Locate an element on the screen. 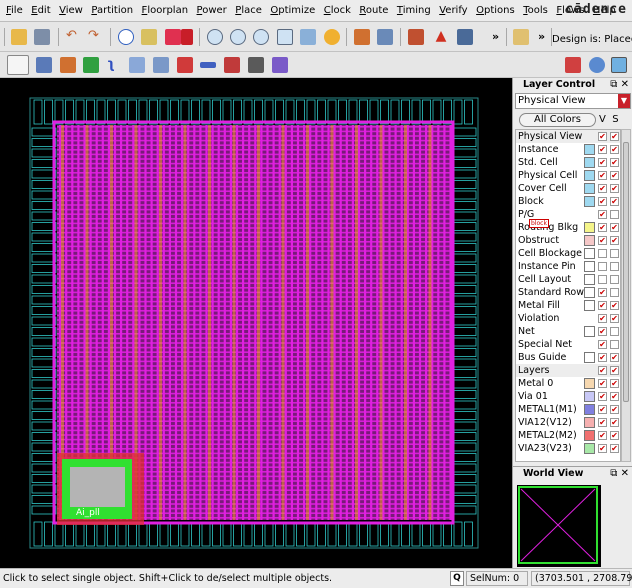 Image resolution: width=632 pixels, height=588 pixels. stretch-tool-icon is located at coordinates (137, 65).